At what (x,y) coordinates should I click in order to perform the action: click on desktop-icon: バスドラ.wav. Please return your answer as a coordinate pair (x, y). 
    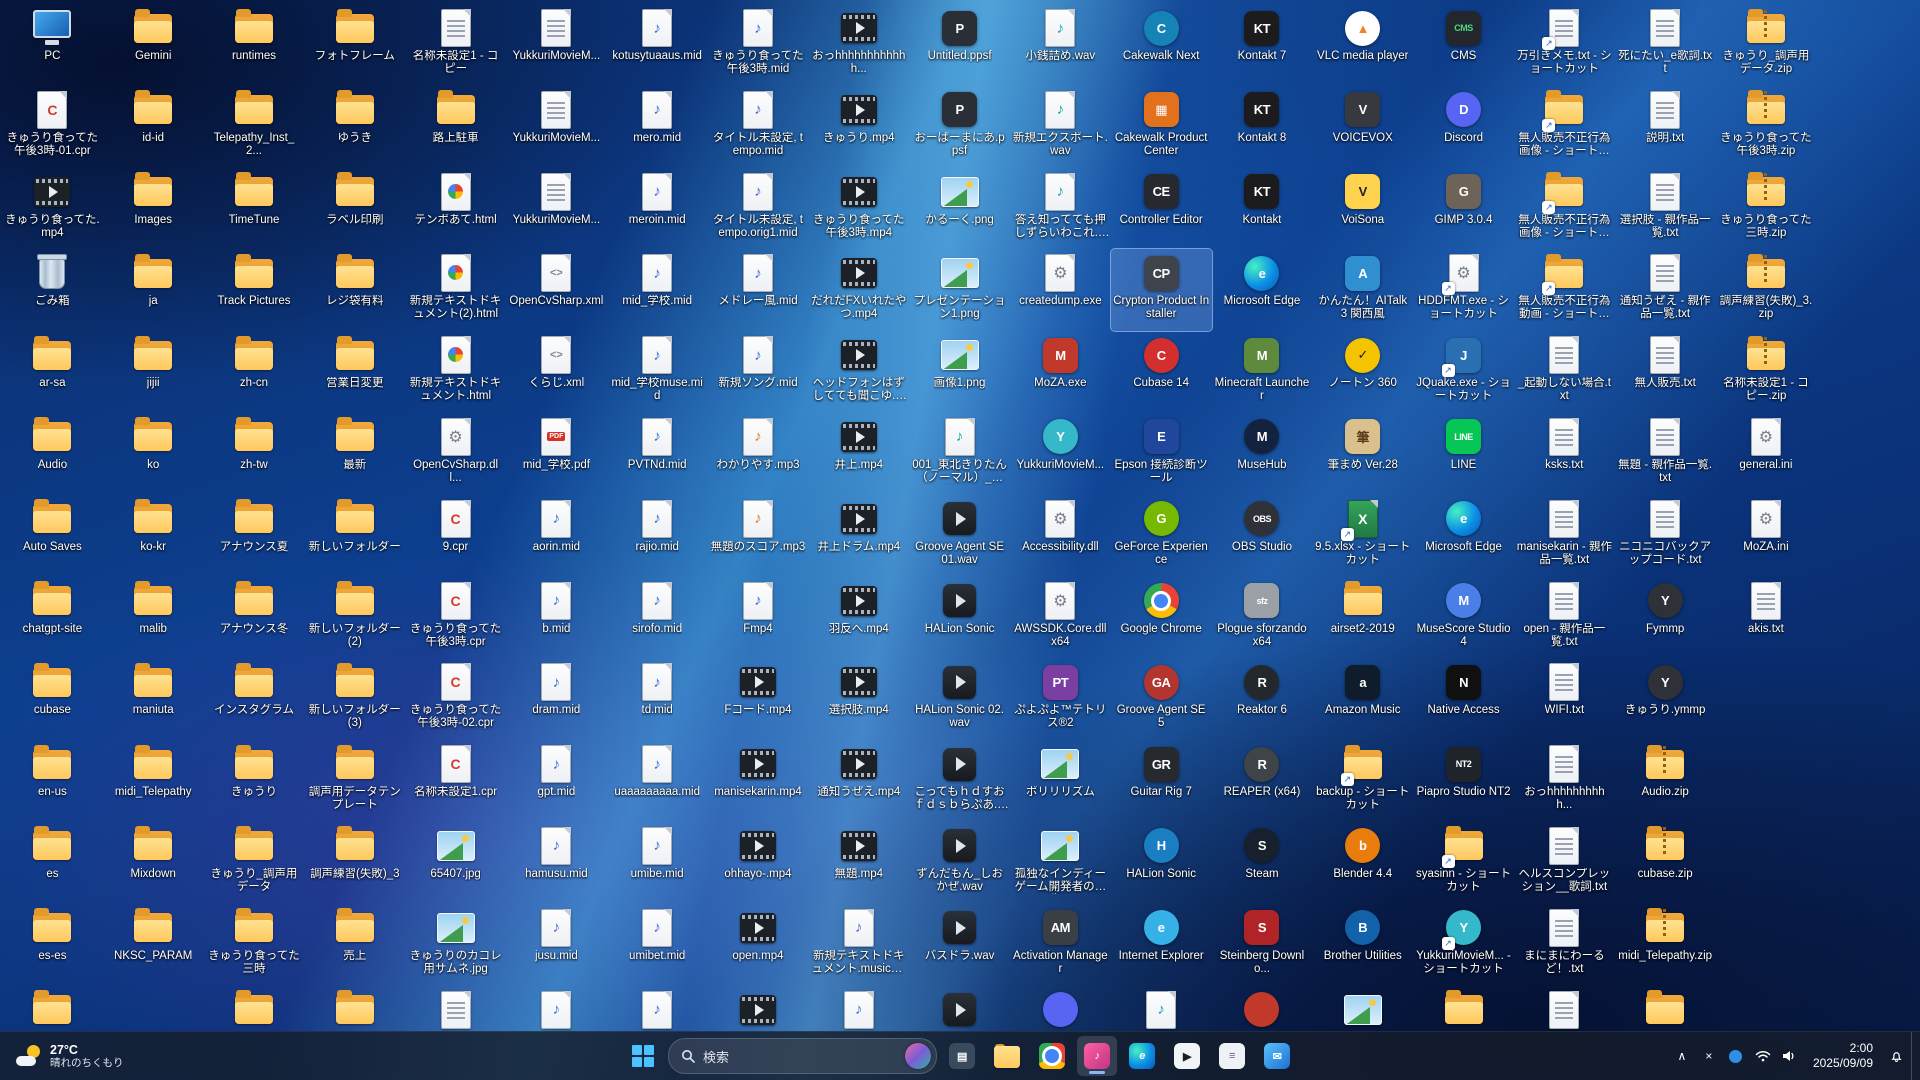
    Looking at the image, I should click on (959, 945).